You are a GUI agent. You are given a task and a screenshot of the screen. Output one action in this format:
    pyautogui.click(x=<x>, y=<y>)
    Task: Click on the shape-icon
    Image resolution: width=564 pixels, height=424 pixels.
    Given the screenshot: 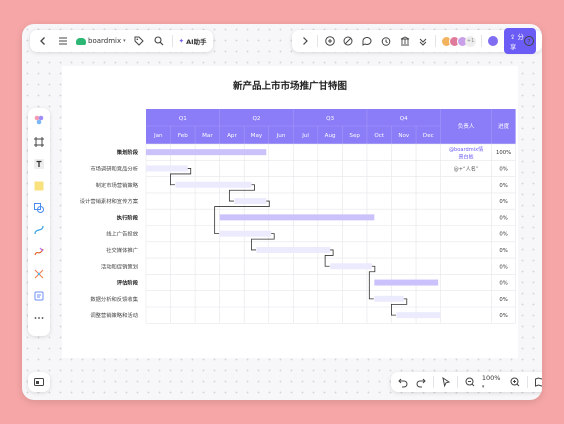 What is the action you would take?
    pyautogui.click(x=39, y=208)
    